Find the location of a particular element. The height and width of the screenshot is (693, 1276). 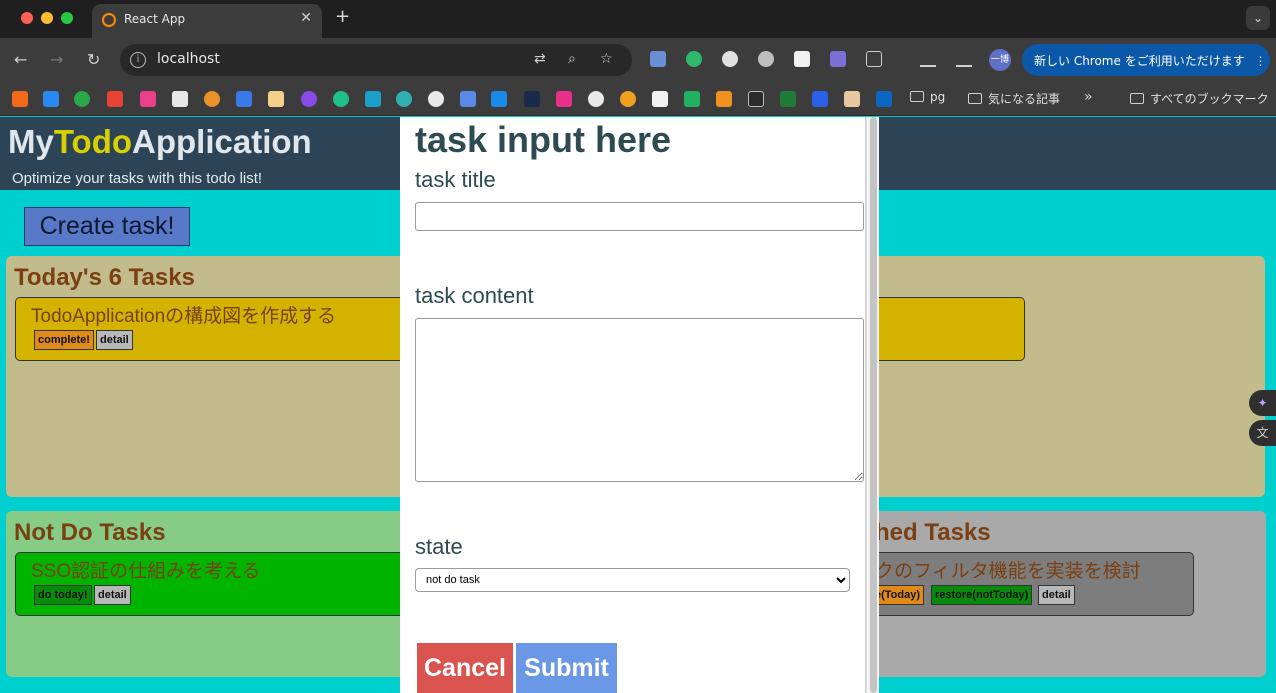

cloud-extension-icon is located at coordinates (730, 59).